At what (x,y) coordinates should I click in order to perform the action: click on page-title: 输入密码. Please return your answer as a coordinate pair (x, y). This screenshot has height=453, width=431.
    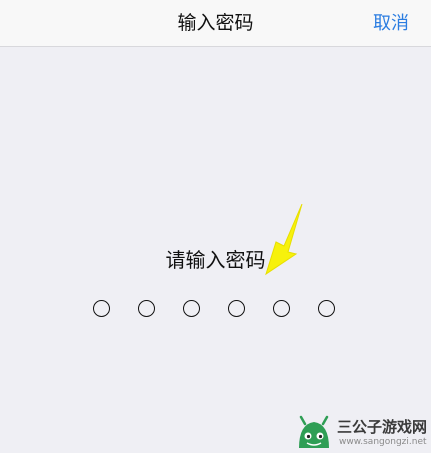
    Looking at the image, I should click on (215, 23).